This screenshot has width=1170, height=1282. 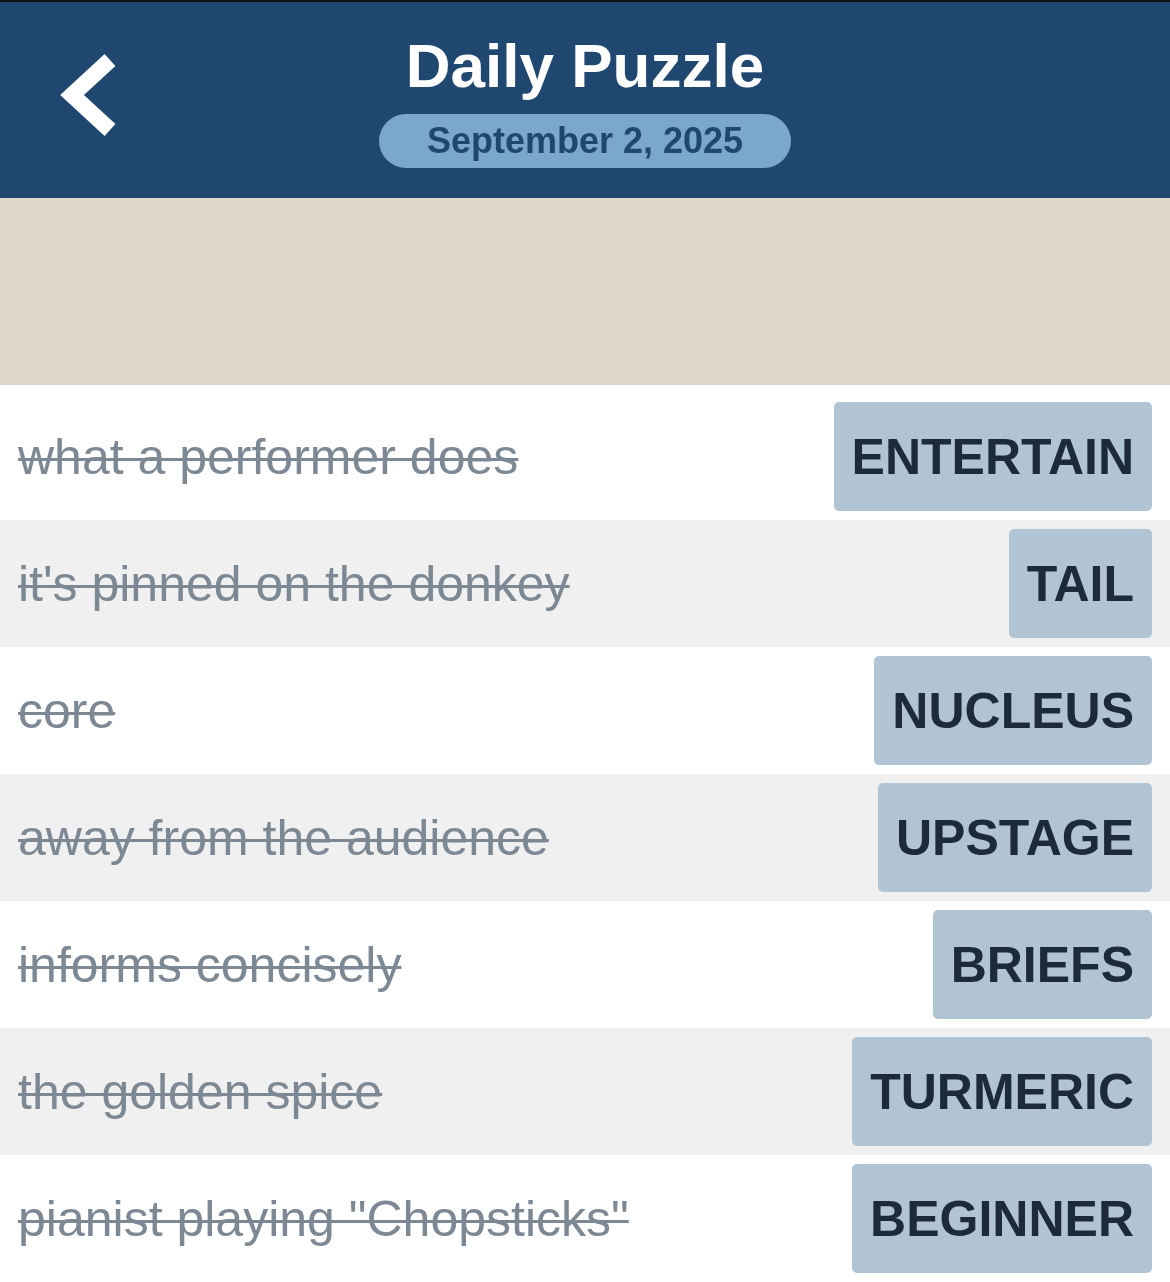 What do you see at coordinates (323, 1218) in the screenshot?
I see `clue-text: pianist playing "Chopsticks"` at bounding box center [323, 1218].